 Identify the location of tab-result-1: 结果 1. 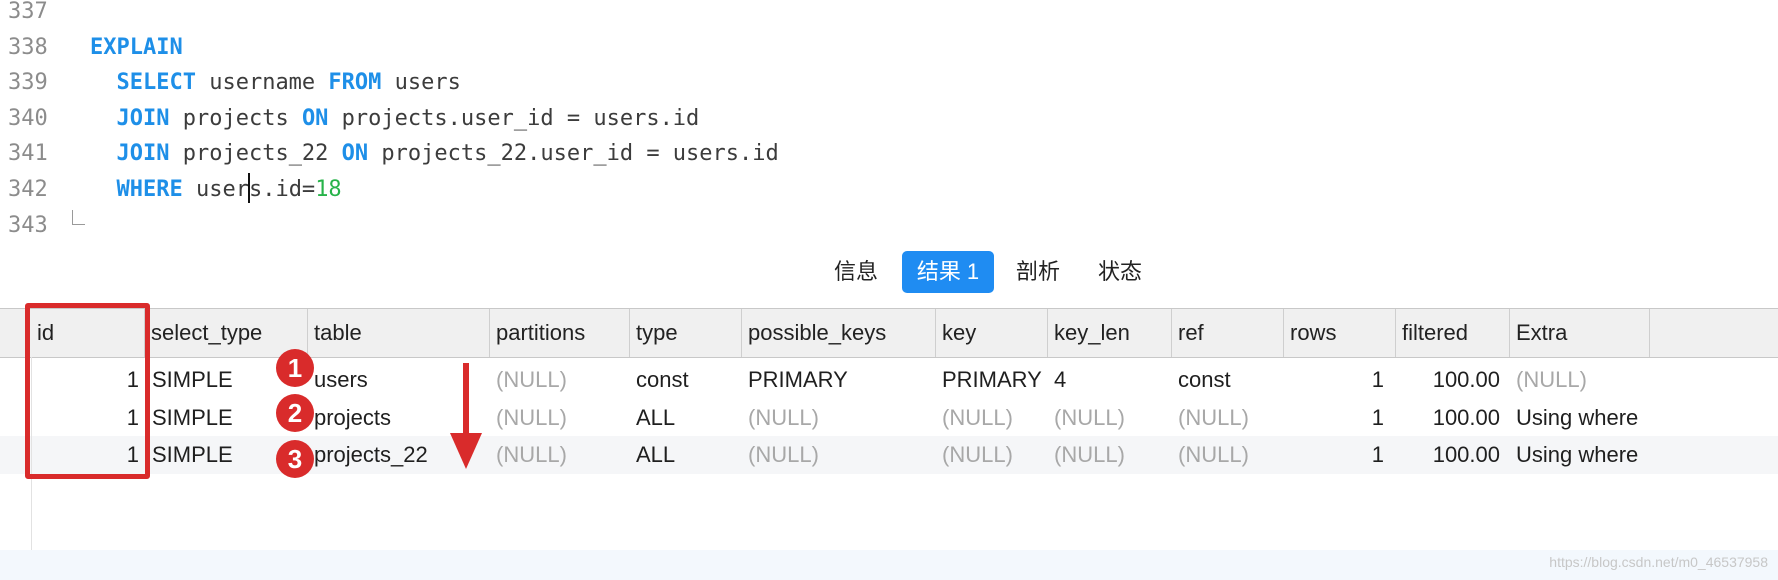
(948, 272).